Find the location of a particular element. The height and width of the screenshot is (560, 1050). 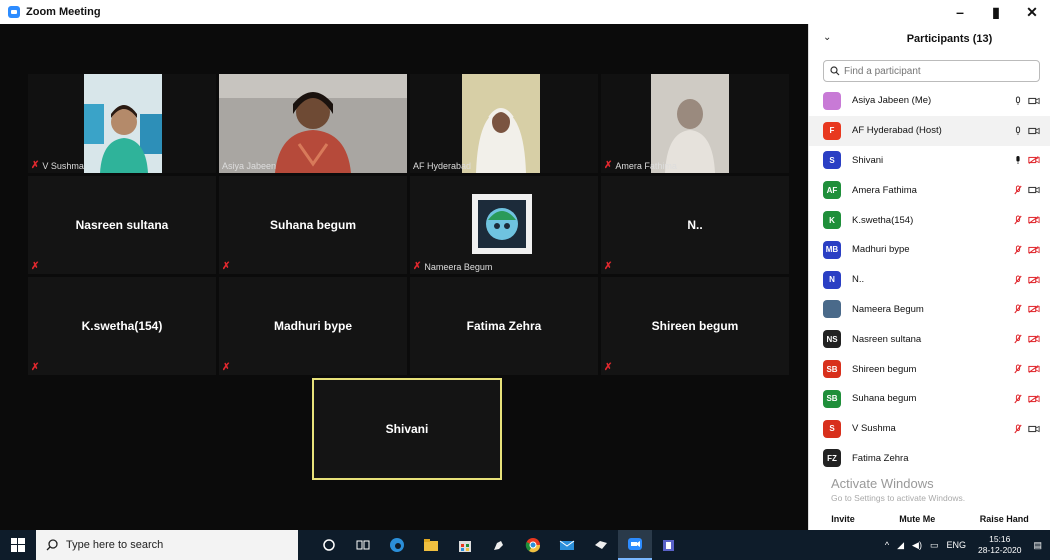

task-view-icon is located at coordinates (363, 545).